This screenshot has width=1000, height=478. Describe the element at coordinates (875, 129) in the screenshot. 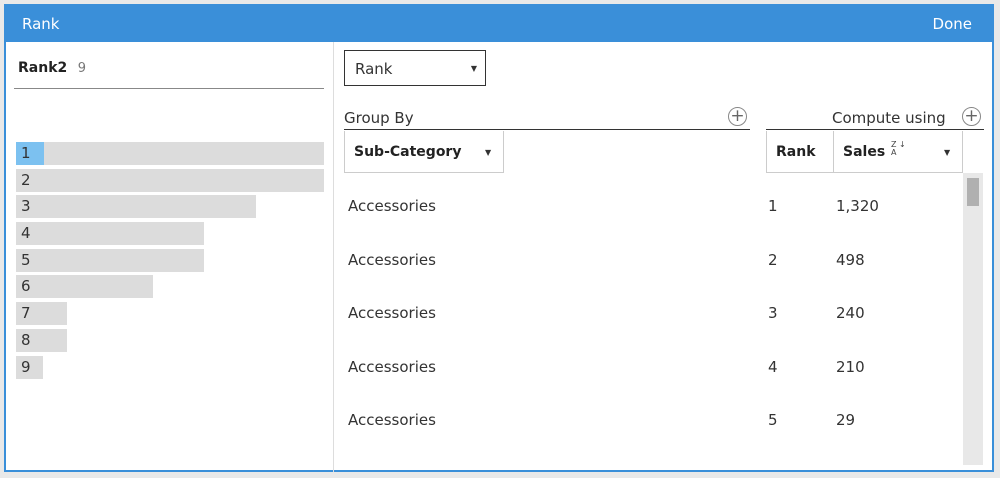

I see `compute-using-divider` at that location.